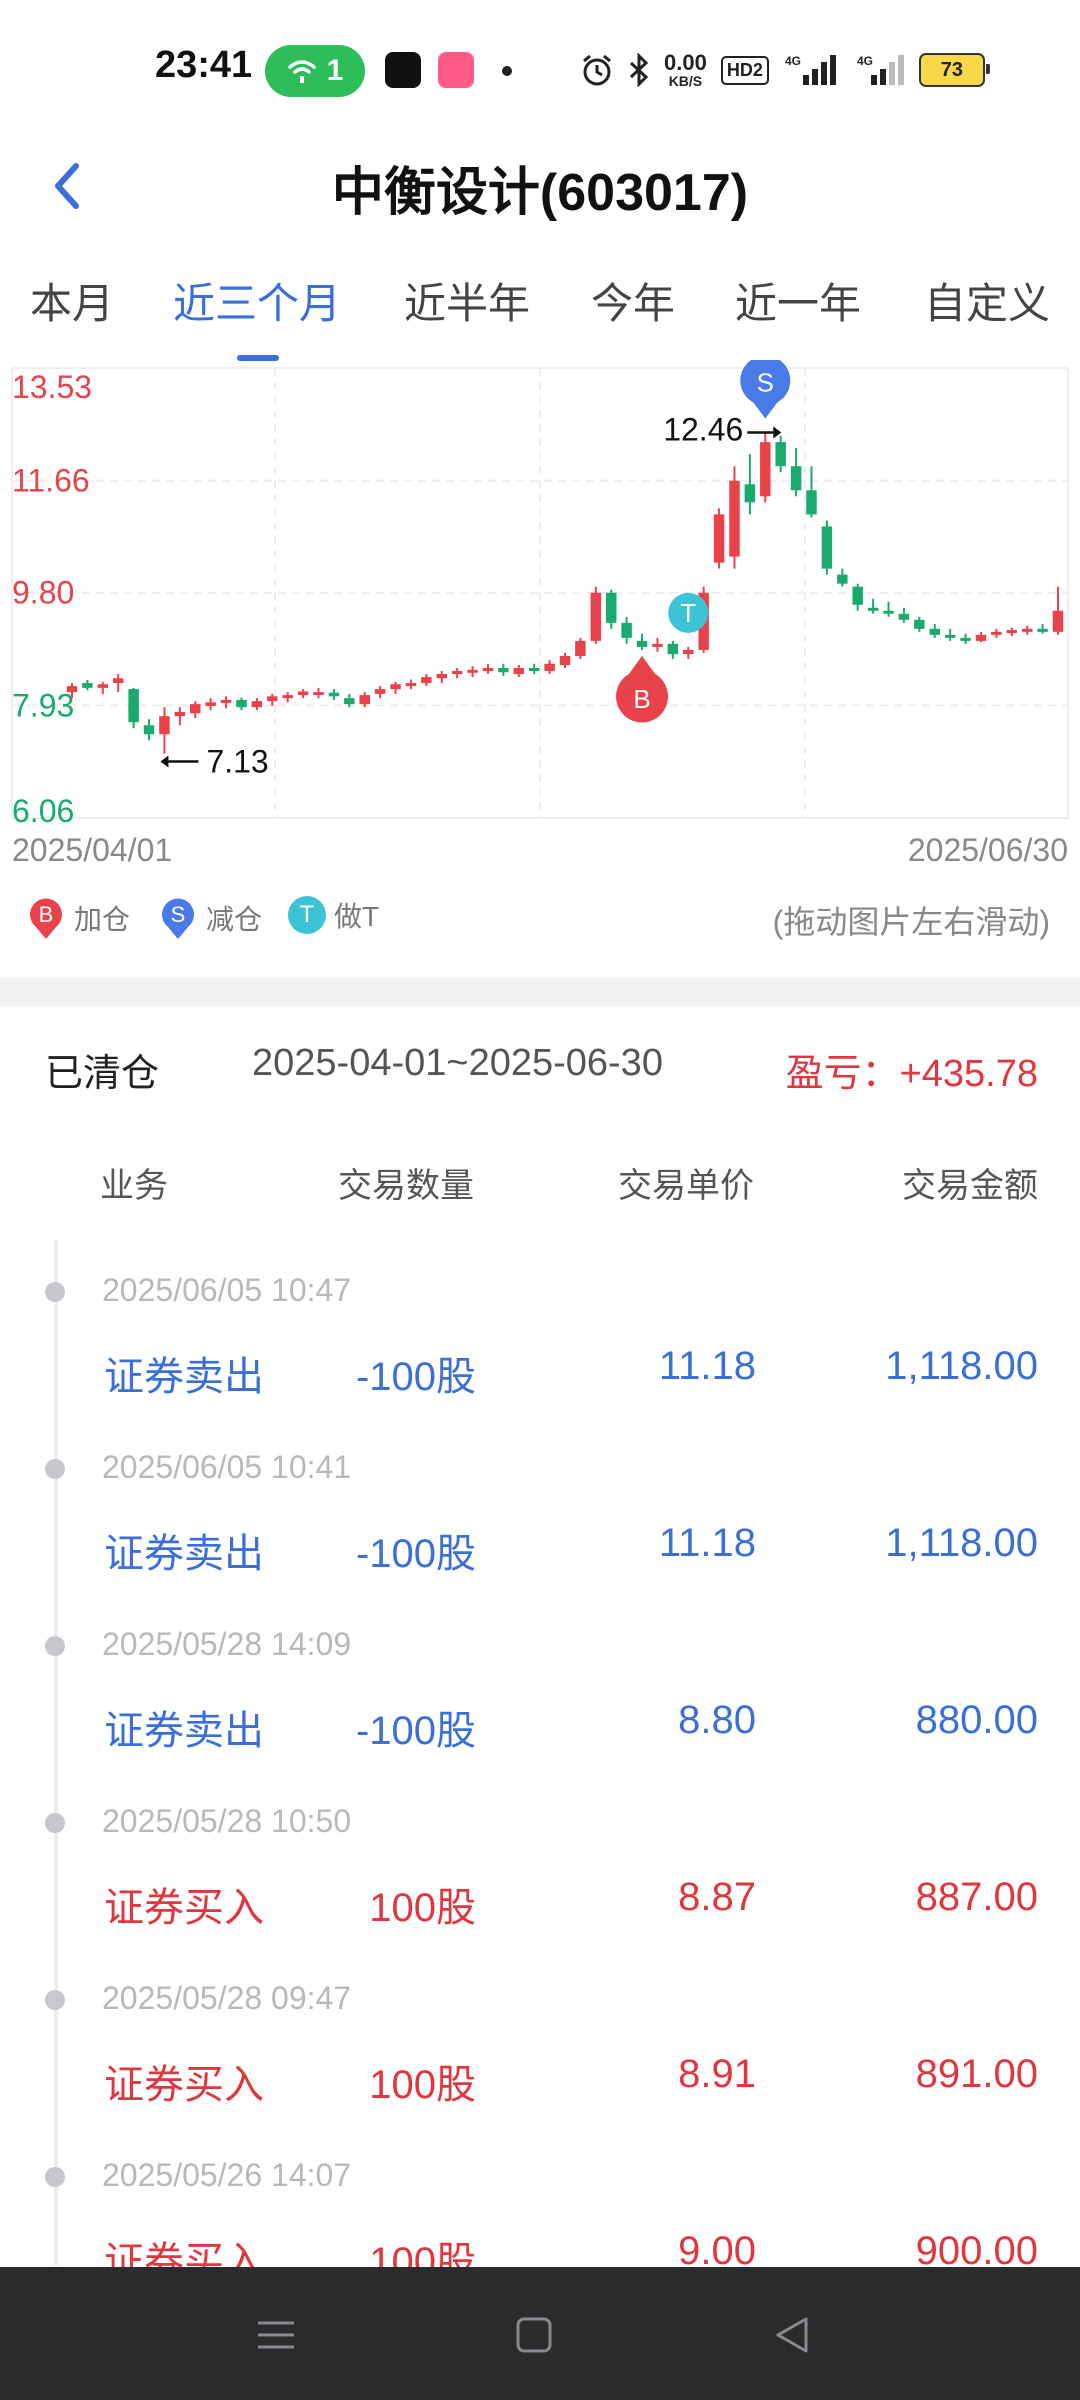 The width and height of the screenshot is (1080, 2400). Describe the element at coordinates (633, 300) in the screenshot. I see `tab-this-year: 今年` at that location.